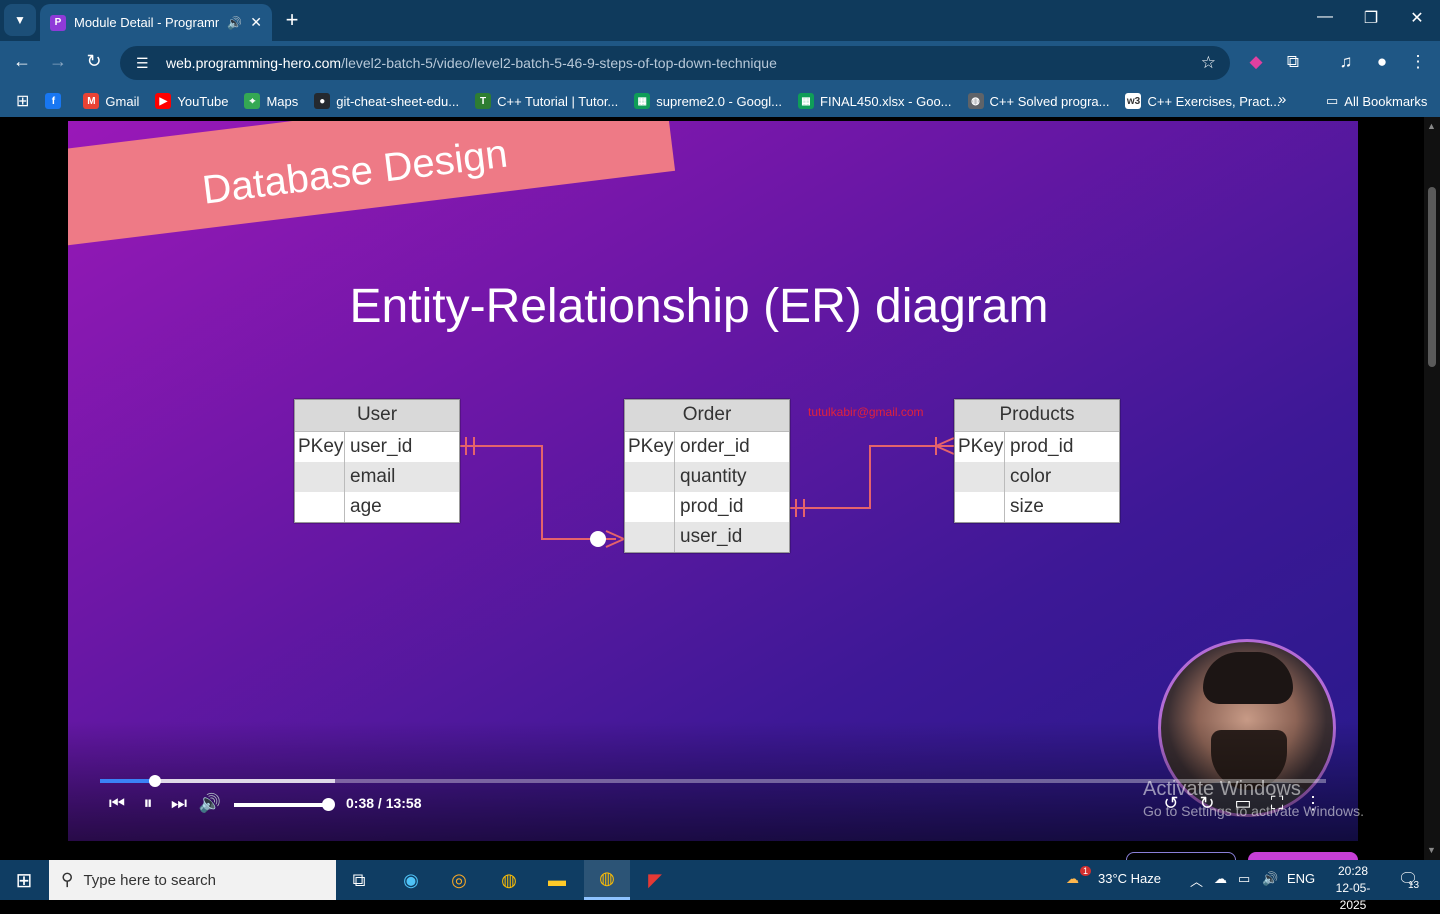 This screenshot has width=1440, height=914. Describe the element at coordinates (163, 101) in the screenshot. I see `youtube-icon: ▶` at that location.